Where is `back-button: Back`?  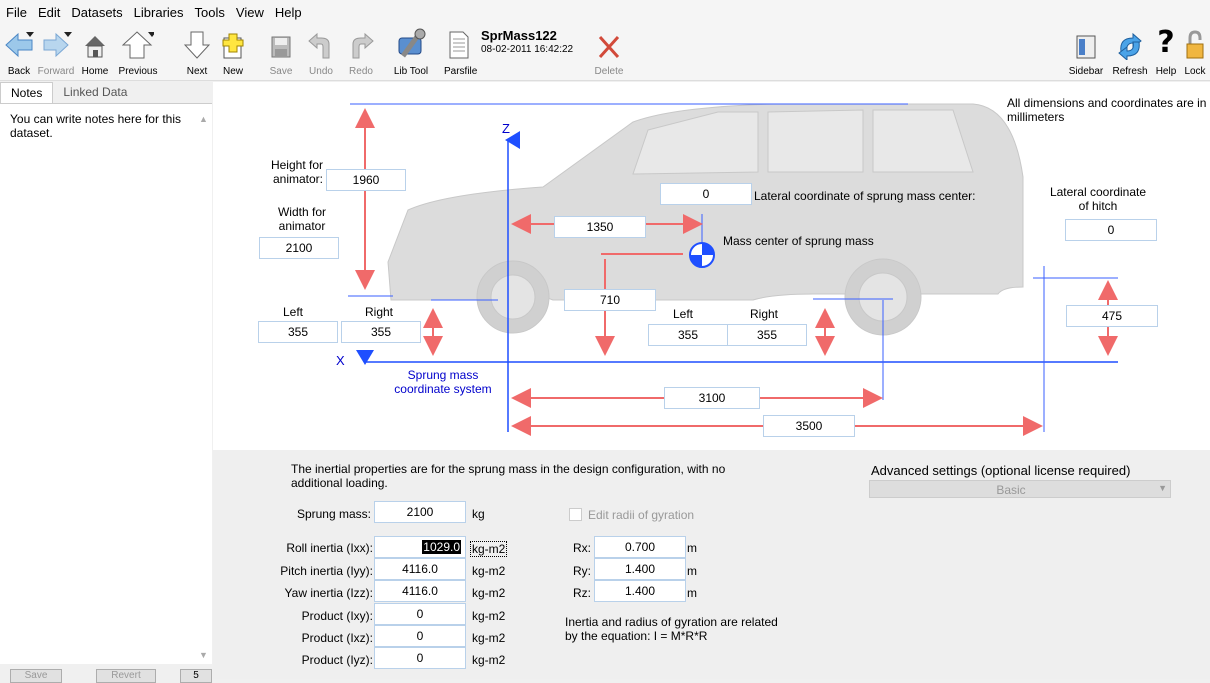
back-button: Back is located at coordinates (19, 51).